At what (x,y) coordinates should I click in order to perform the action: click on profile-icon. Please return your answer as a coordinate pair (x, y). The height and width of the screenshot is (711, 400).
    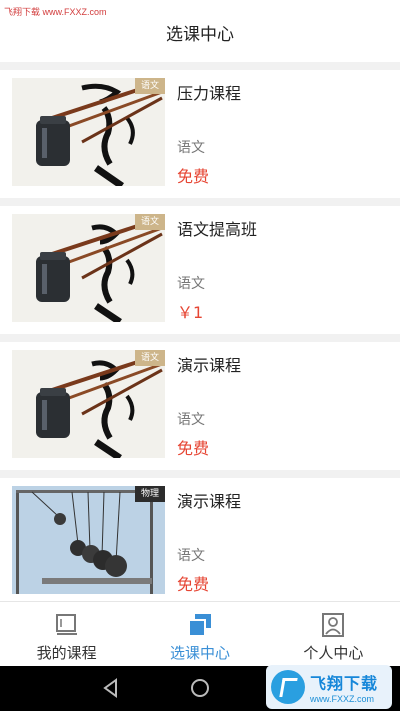
    Looking at the image, I should click on (333, 625).